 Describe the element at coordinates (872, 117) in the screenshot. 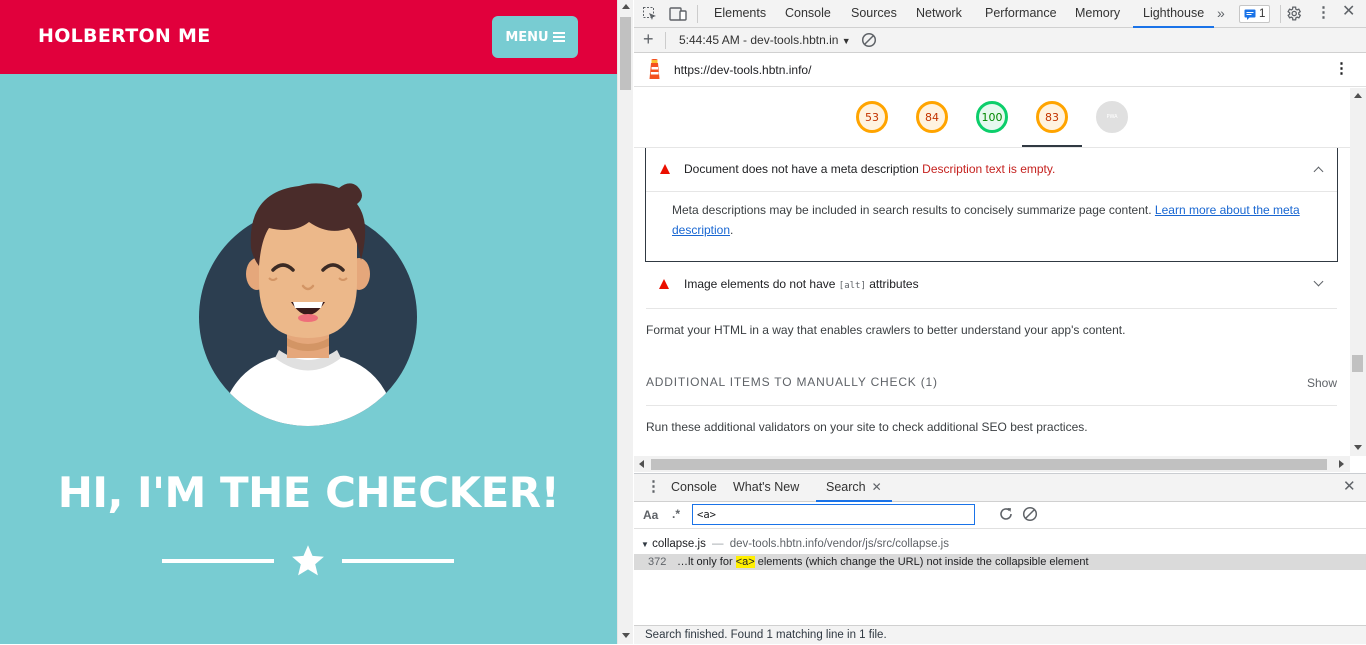

I see `performance-score: 53` at that location.